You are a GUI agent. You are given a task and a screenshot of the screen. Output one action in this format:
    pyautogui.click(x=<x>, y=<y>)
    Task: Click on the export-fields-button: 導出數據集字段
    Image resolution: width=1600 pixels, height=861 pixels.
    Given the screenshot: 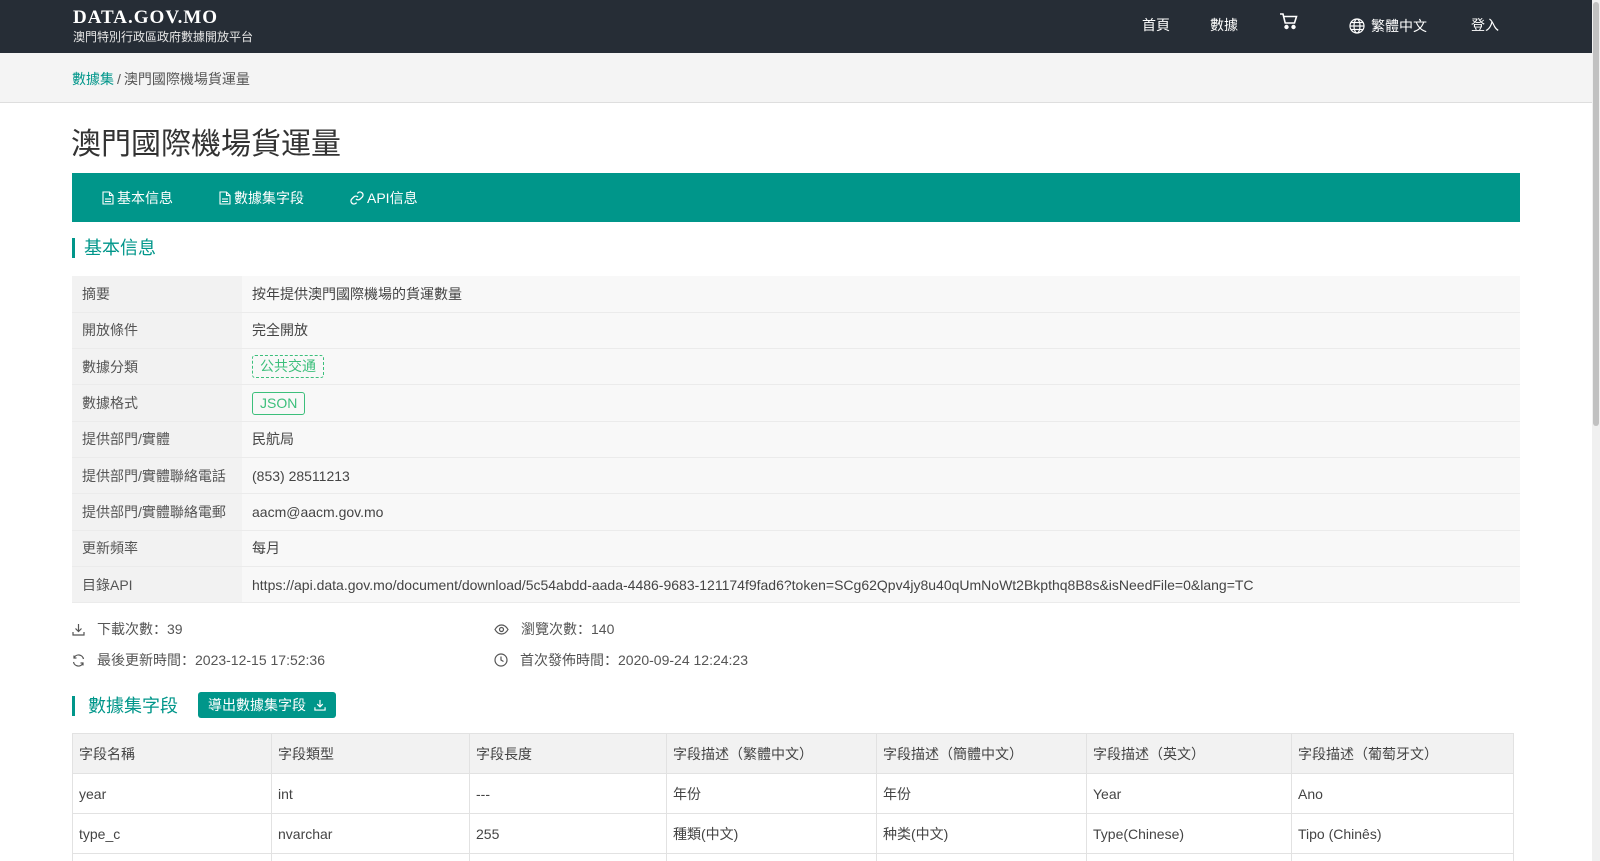 What is the action you would take?
    pyautogui.click(x=267, y=705)
    